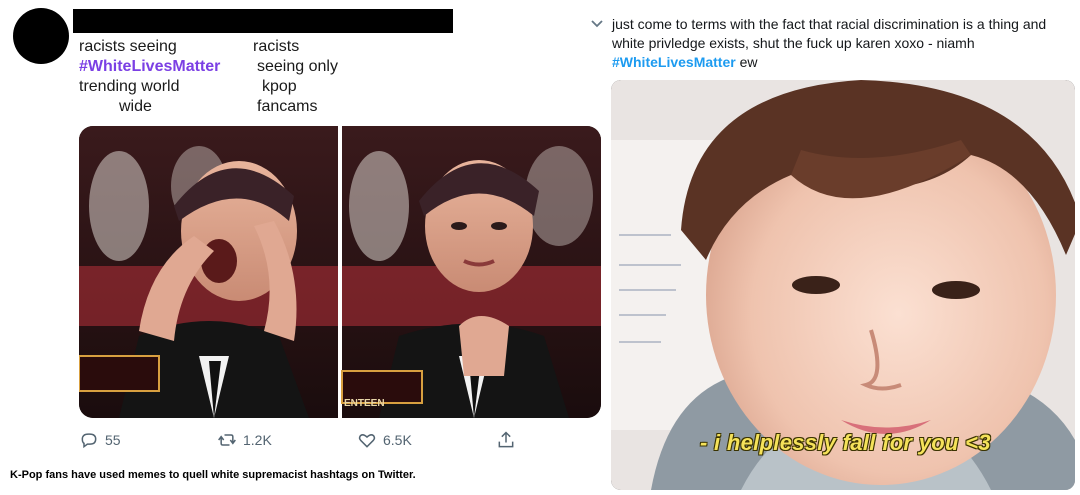 The height and width of the screenshot is (495, 1080). I want to click on like-count: 6.5K, so click(397, 440).